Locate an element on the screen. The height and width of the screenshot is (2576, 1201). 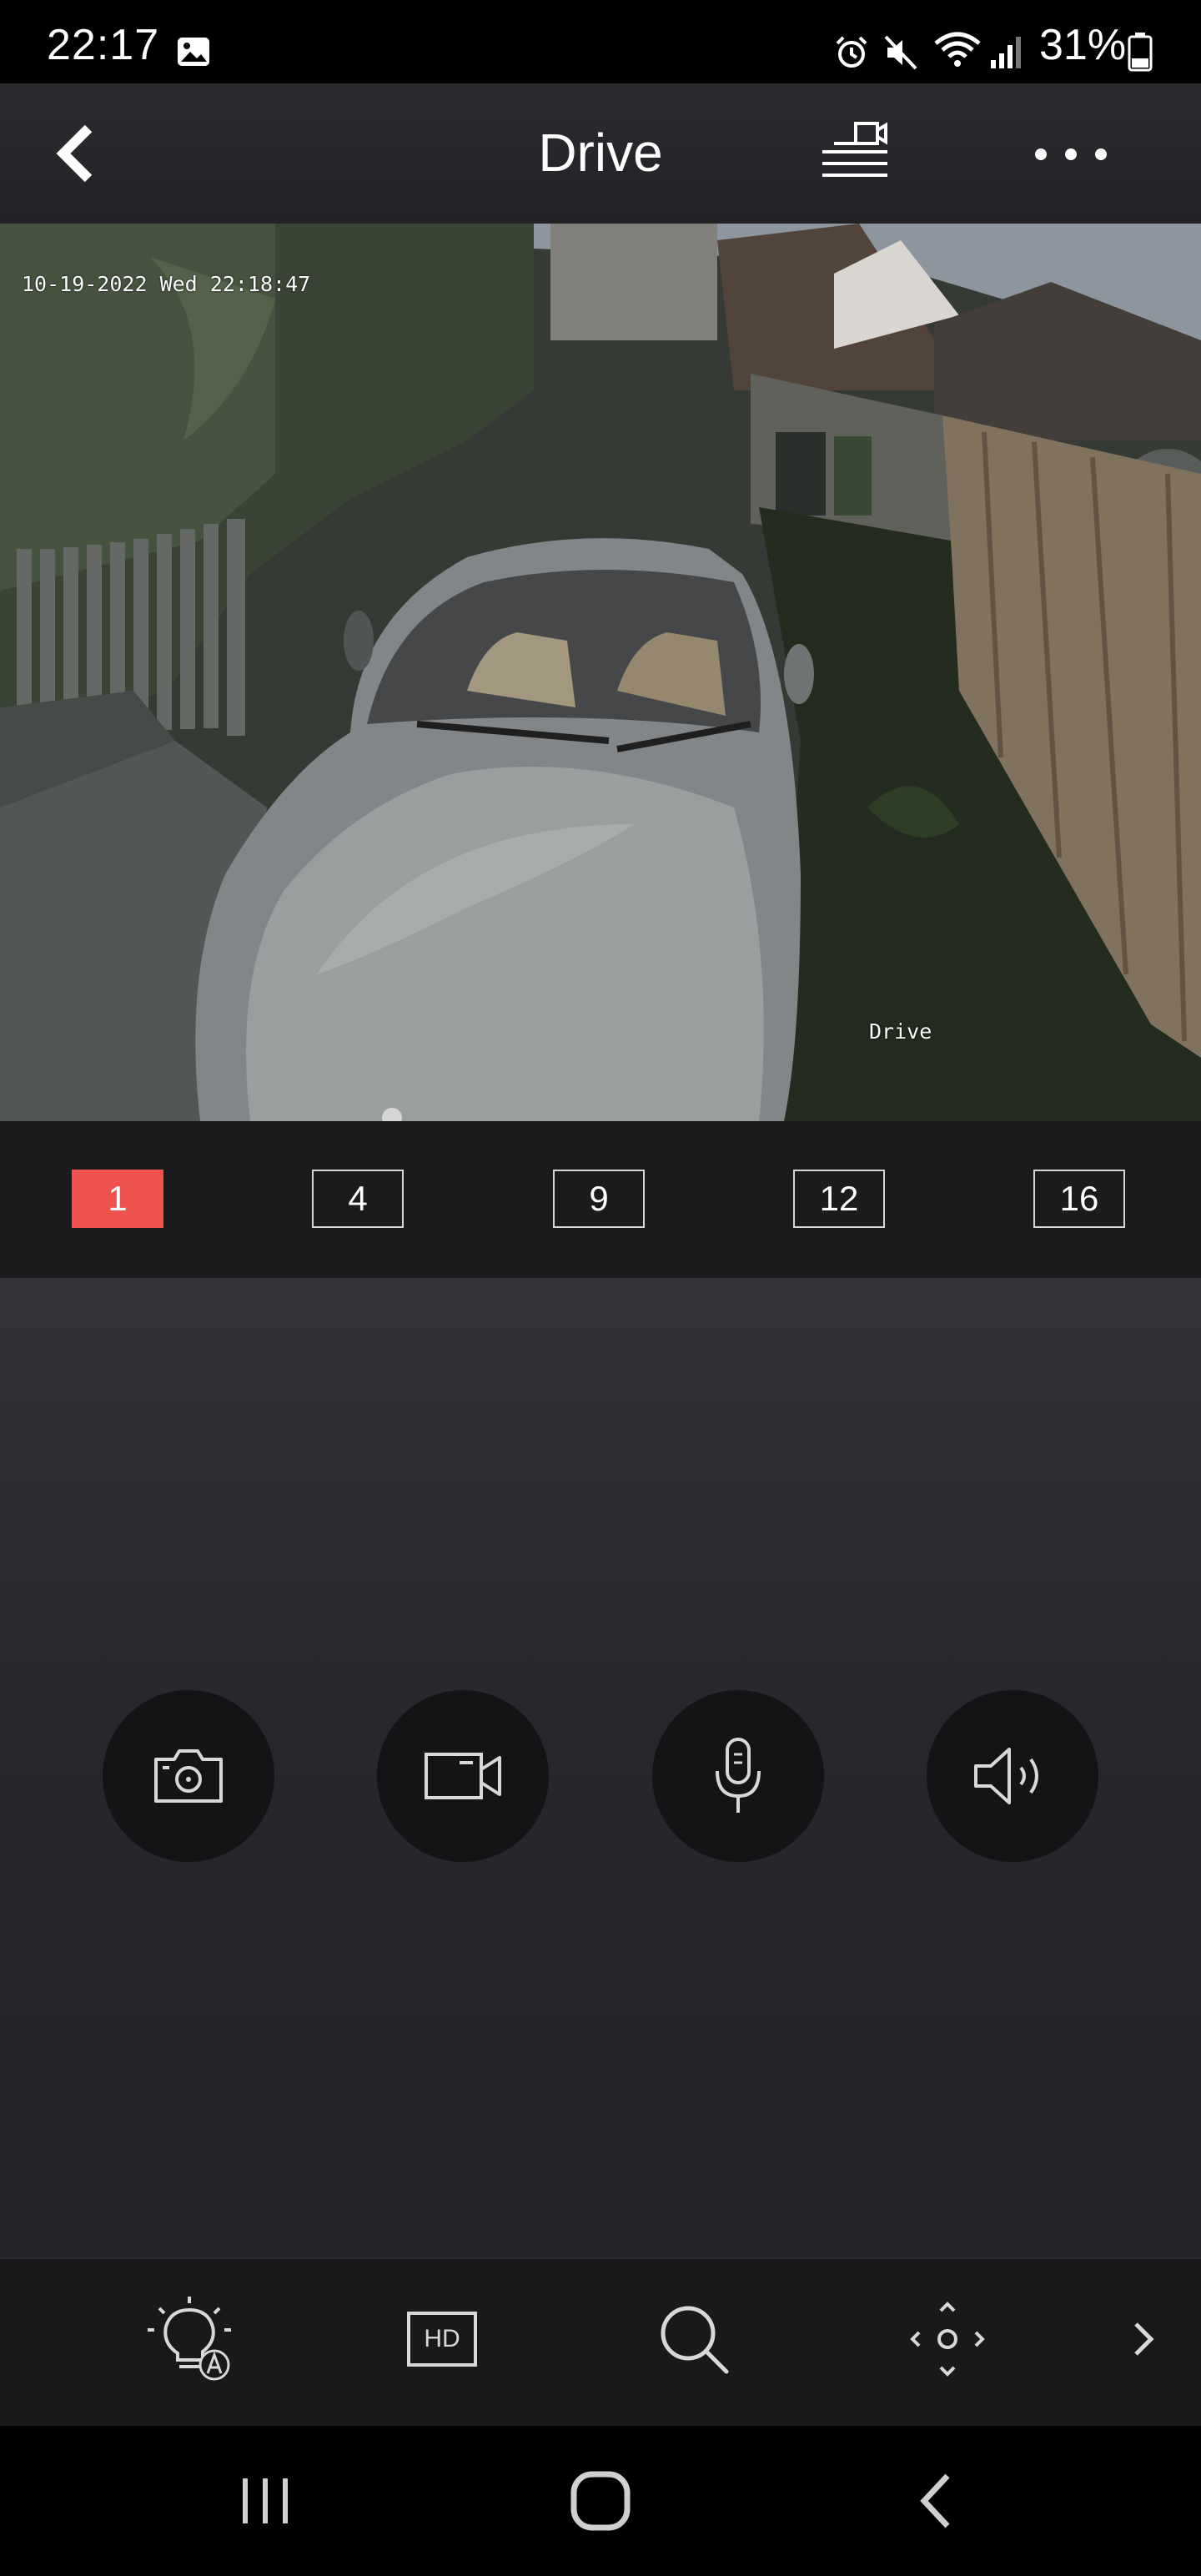
zoom-button is located at coordinates (694, 2339).